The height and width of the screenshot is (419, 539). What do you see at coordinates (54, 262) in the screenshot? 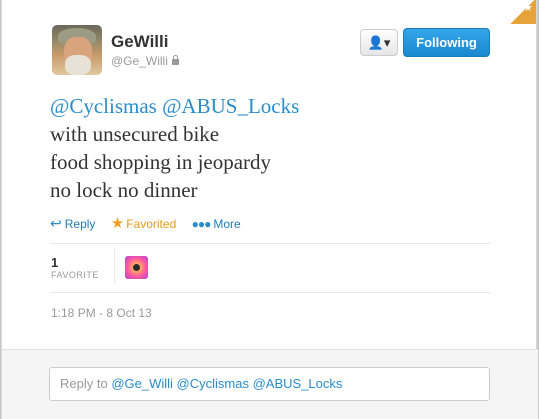
I see `favorite-count: 1` at bounding box center [54, 262].